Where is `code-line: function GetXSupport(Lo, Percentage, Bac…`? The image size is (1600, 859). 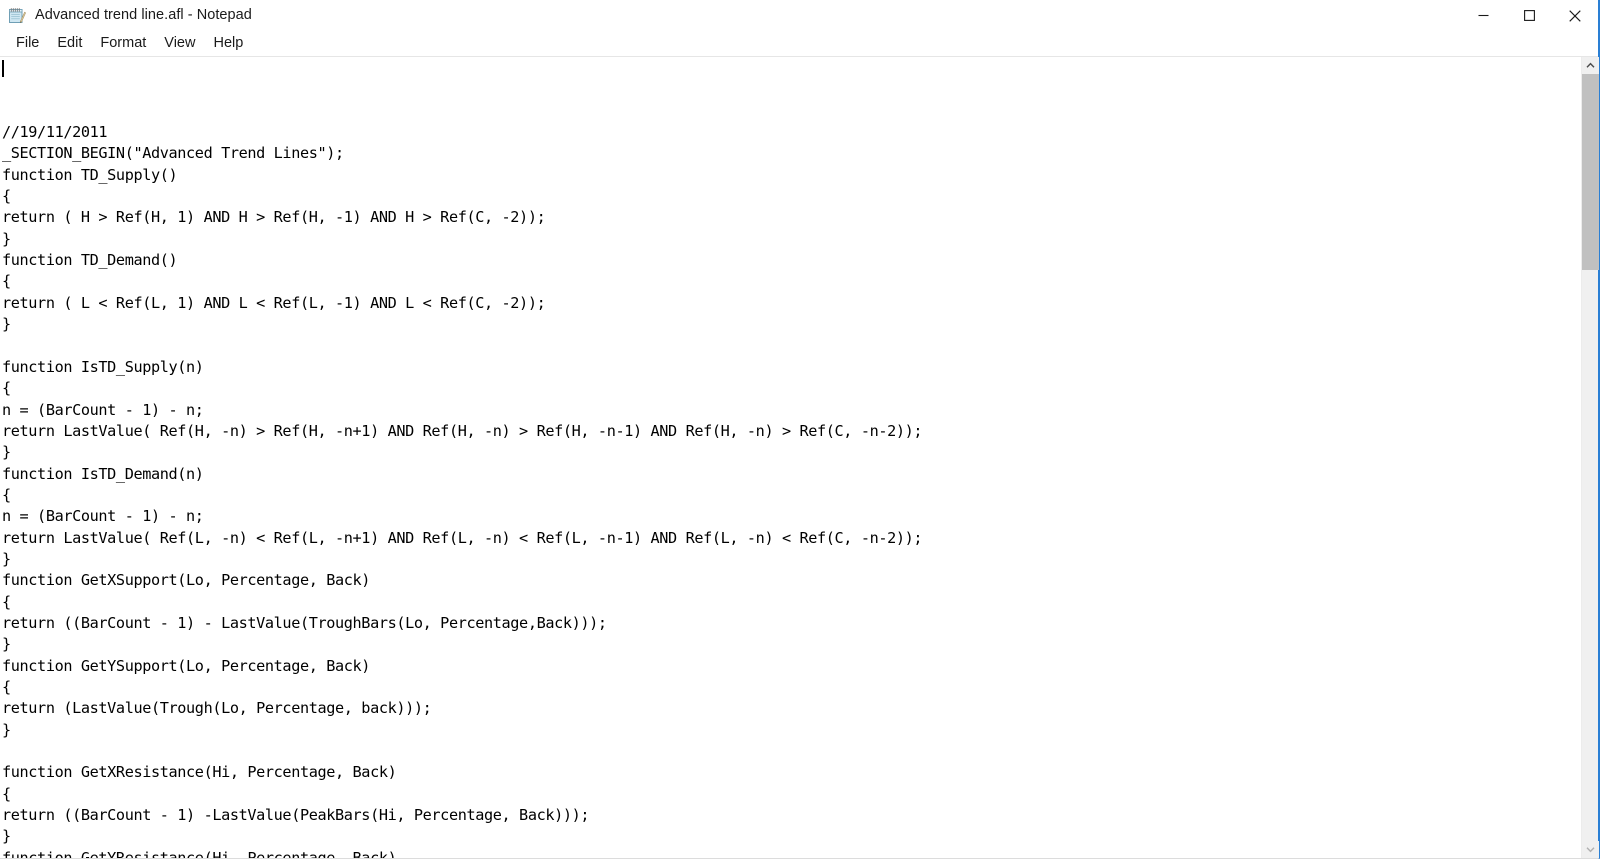 code-line: function GetXSupport(Lo, Percentage, Bac… is located at coordinates (186, 580).